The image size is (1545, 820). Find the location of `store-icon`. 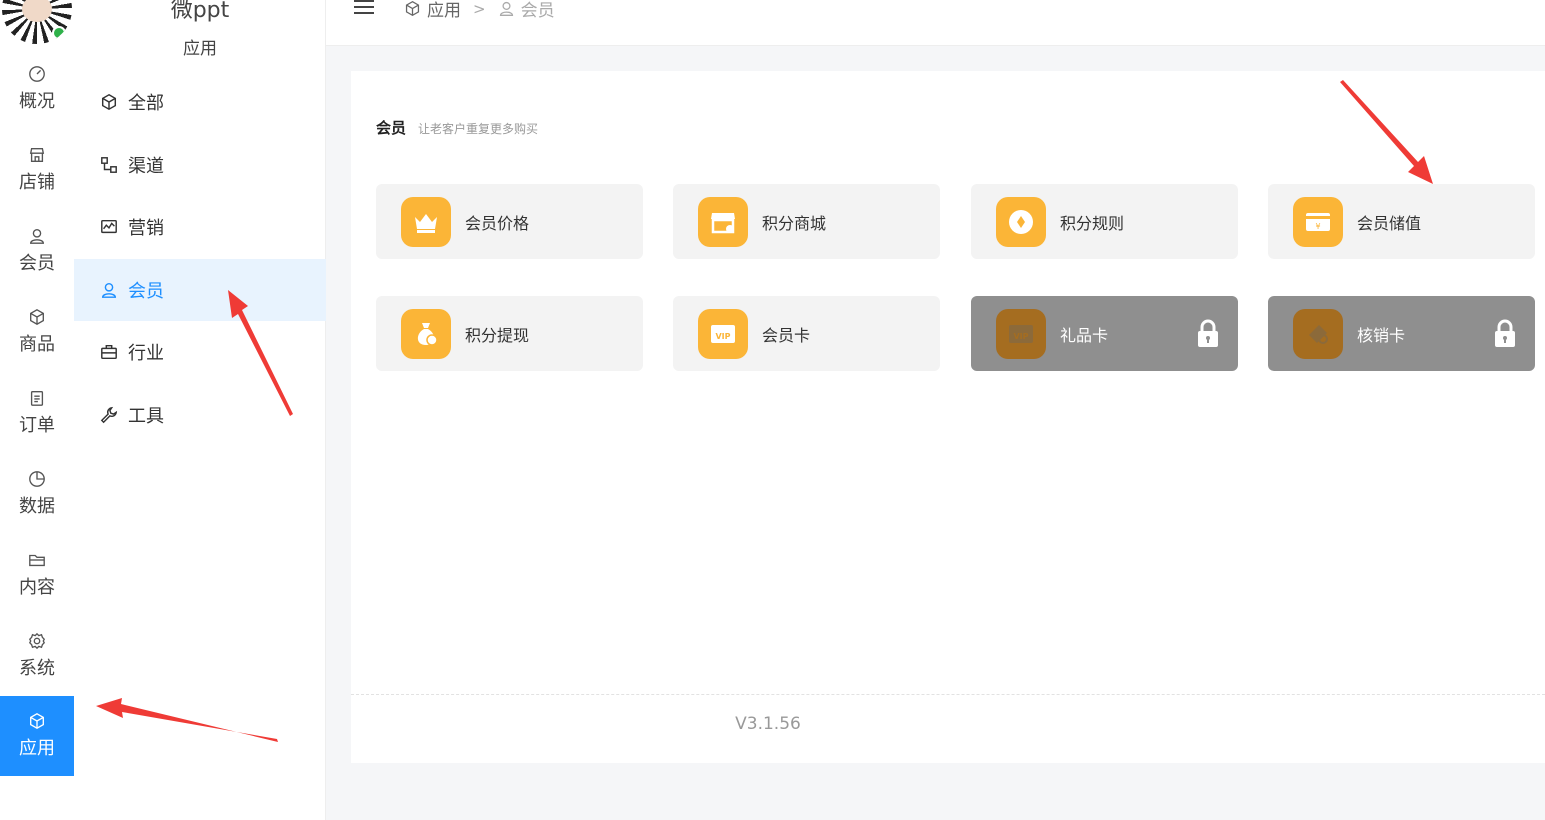

store-icon is located at coordinates (37, 155).